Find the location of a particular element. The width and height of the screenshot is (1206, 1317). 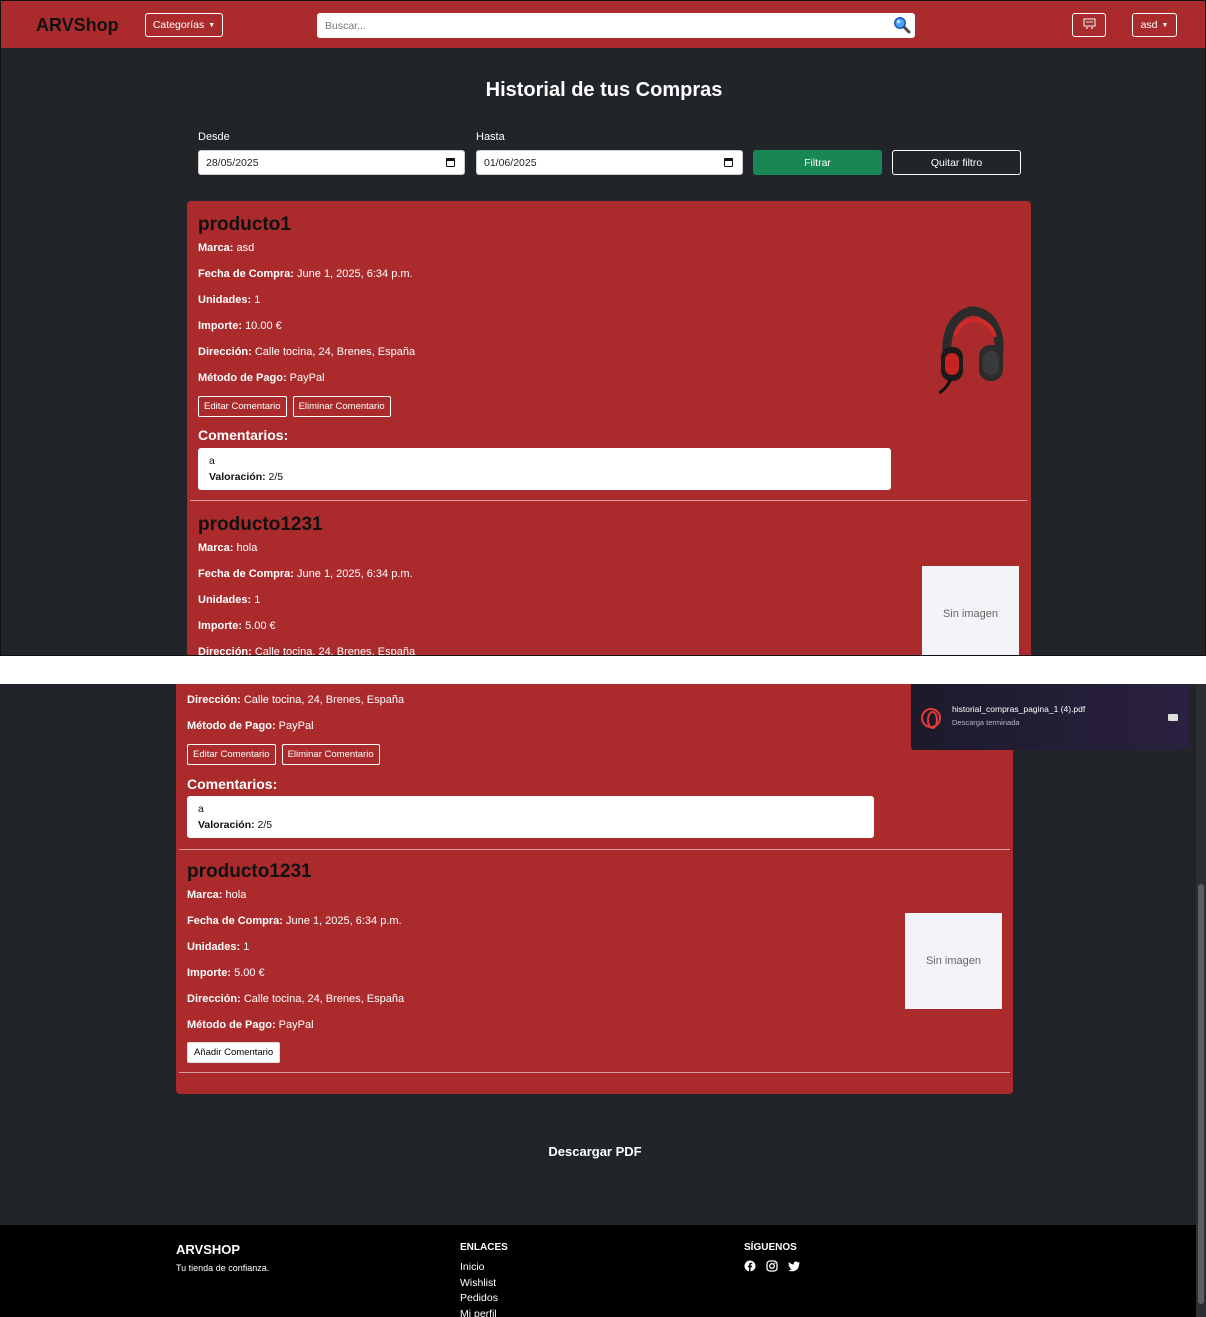

categories-dropdown: Categorías ▼ is located at coordinates (184, 25).